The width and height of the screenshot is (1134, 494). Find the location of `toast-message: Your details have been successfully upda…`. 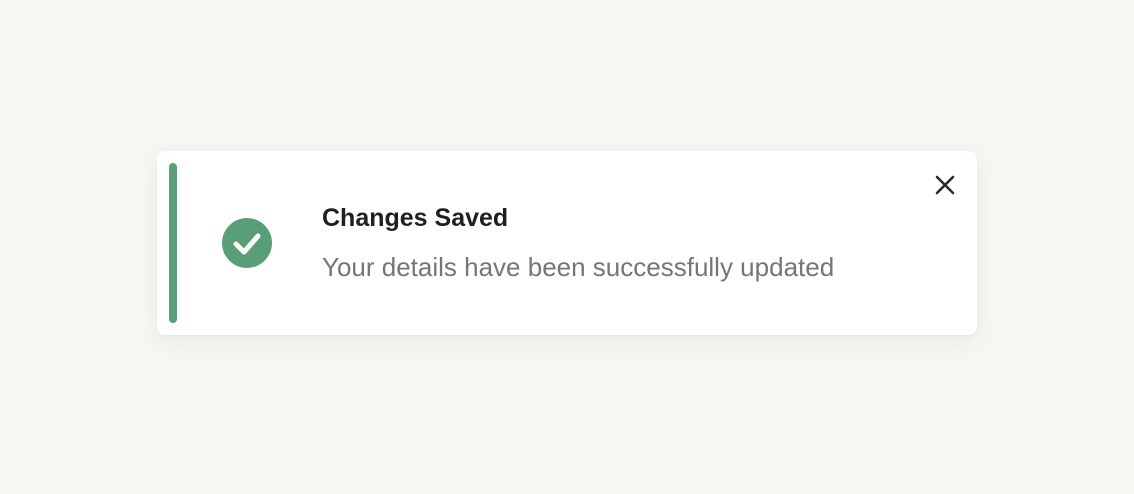

toast-message: Your details have been successfully upda… is located at coordinates (578, 267).